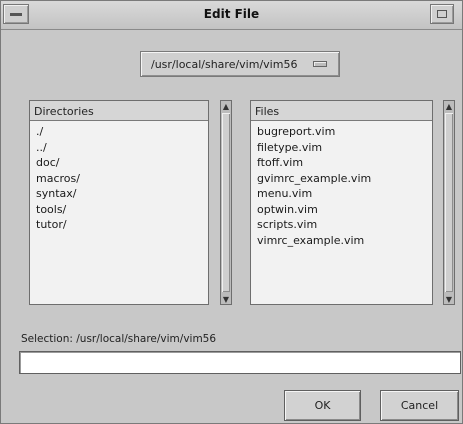 The width and height of the screenshot is (463, 424). Describe the element at coordinates (119, 339) in the screenshot. I see `selection-label: Selection: /usr/local/share/vim/vim56` at that location.